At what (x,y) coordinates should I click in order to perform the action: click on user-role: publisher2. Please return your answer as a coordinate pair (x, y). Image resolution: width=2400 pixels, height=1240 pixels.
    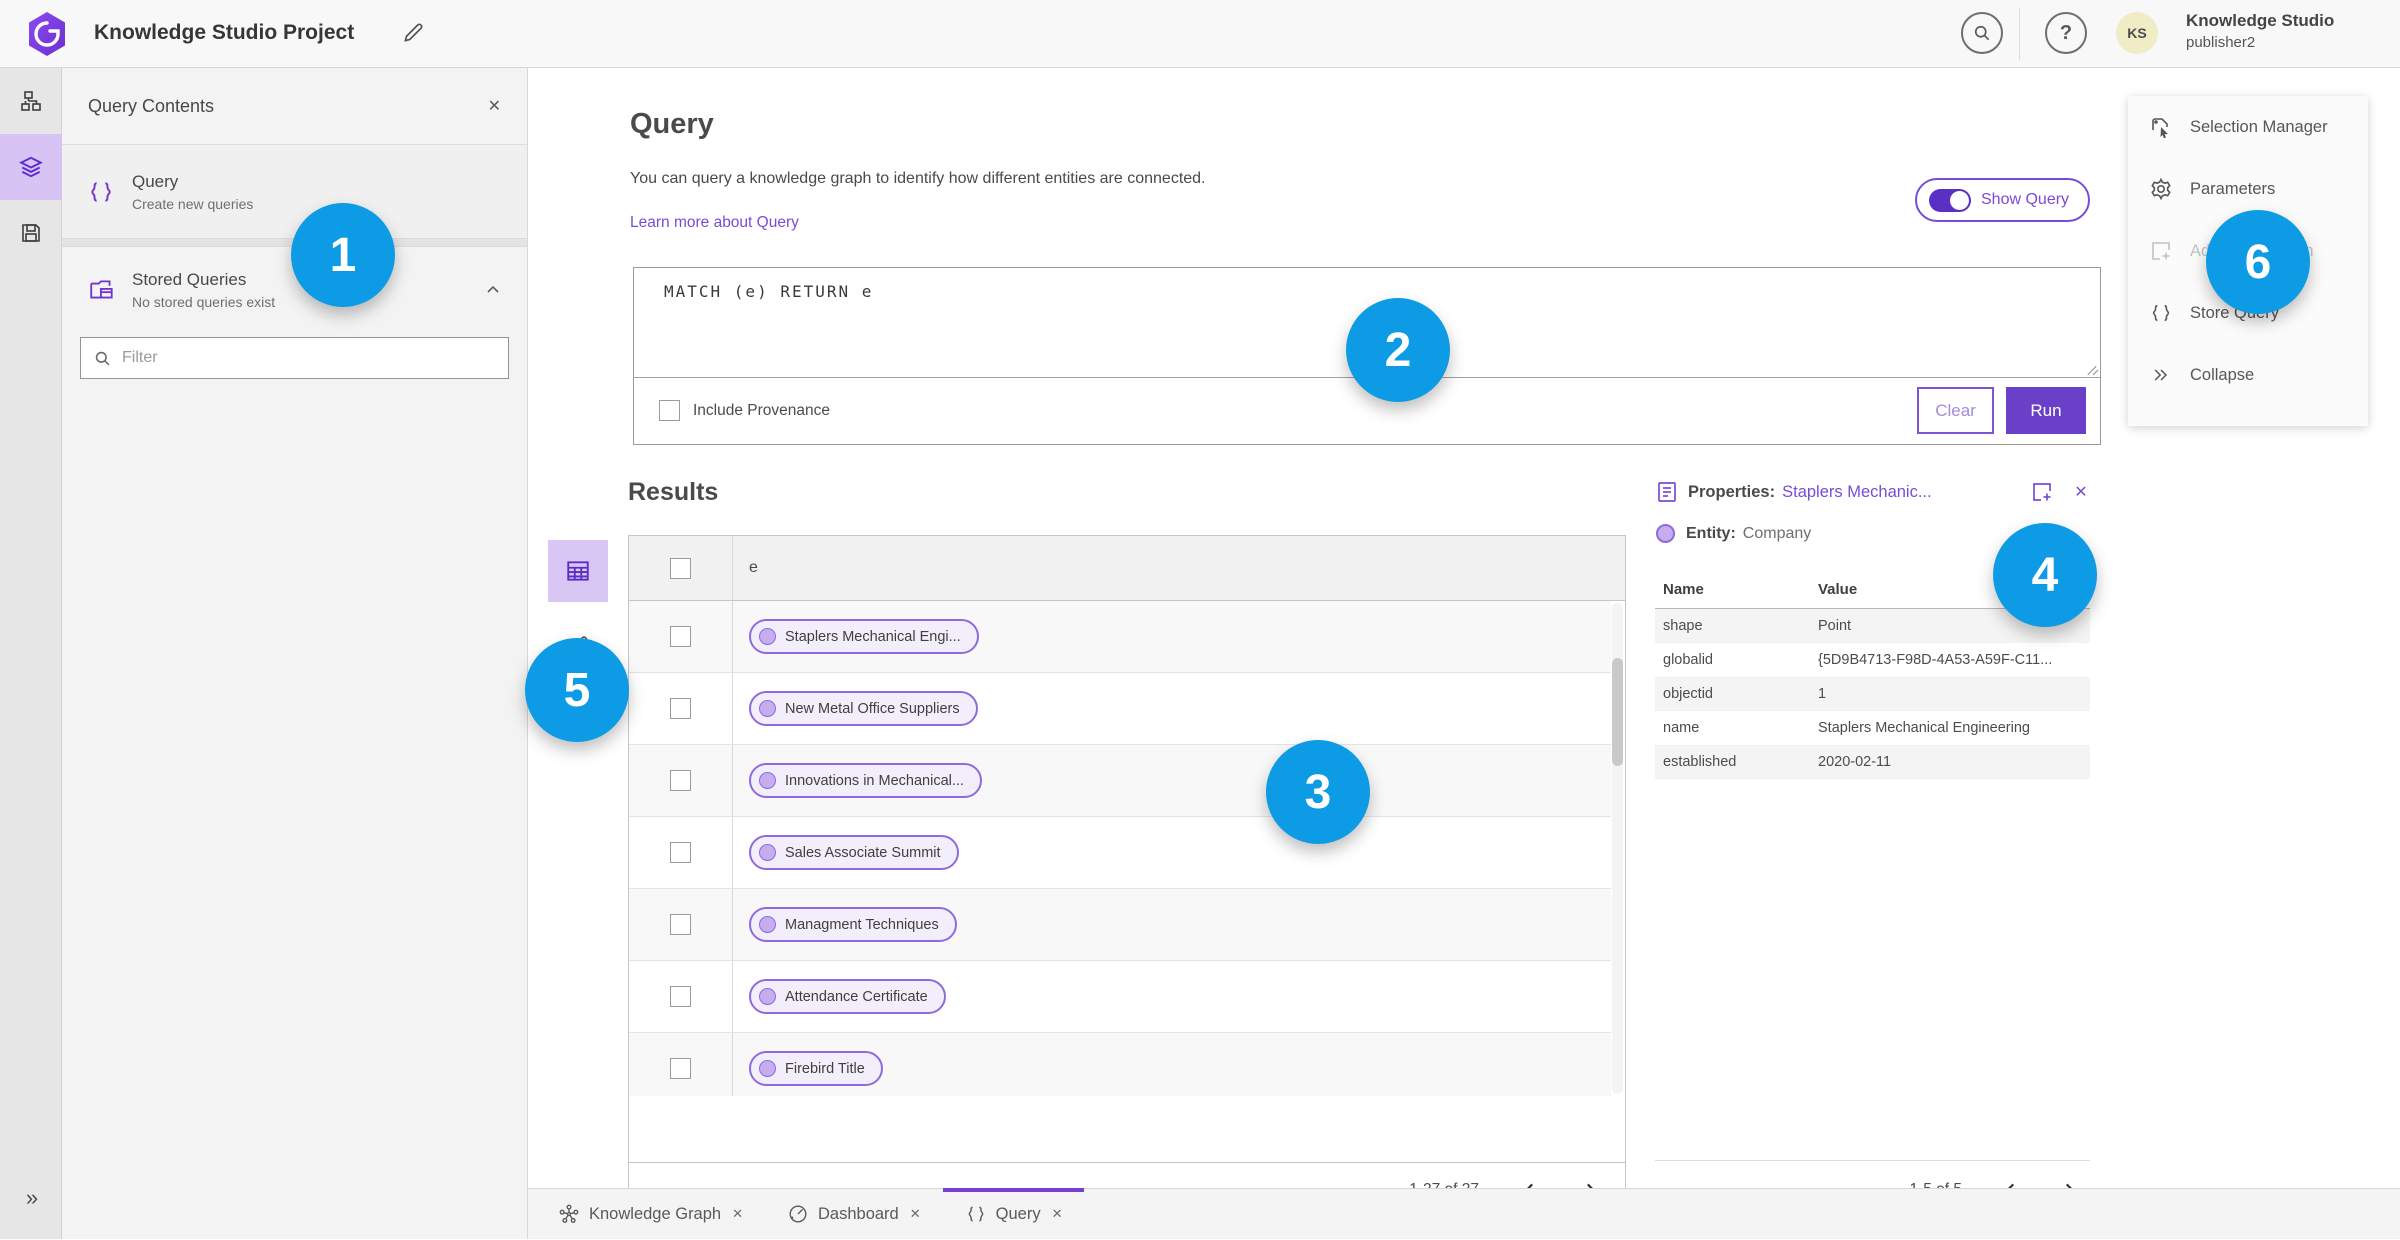
    Looking at the image, I should click on (2221, 42).